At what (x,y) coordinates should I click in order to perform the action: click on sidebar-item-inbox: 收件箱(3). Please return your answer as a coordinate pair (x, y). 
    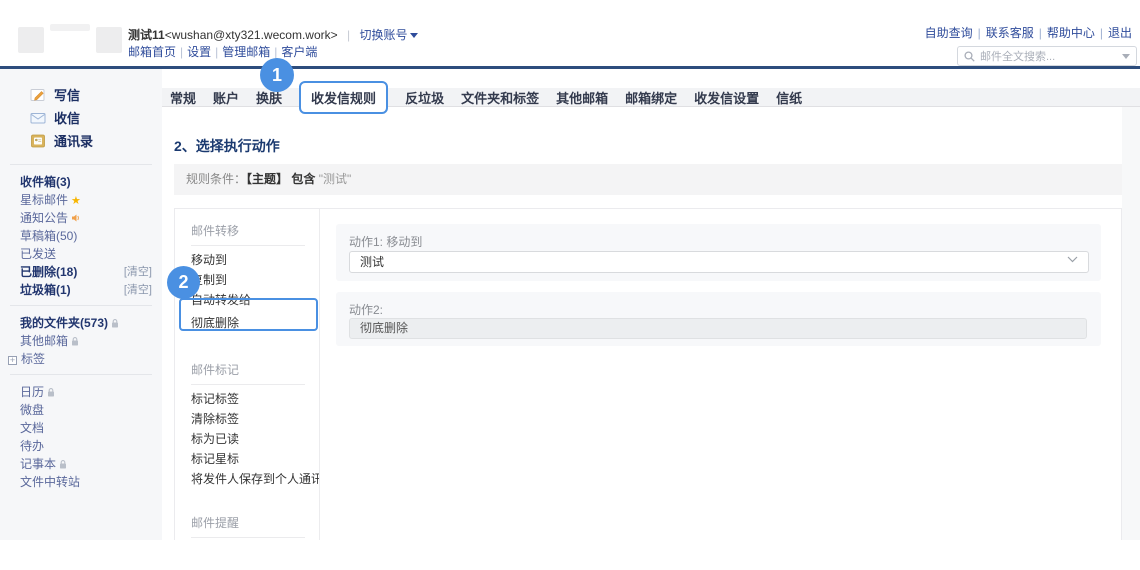
    Looking at the image, I should click on (91, 182).